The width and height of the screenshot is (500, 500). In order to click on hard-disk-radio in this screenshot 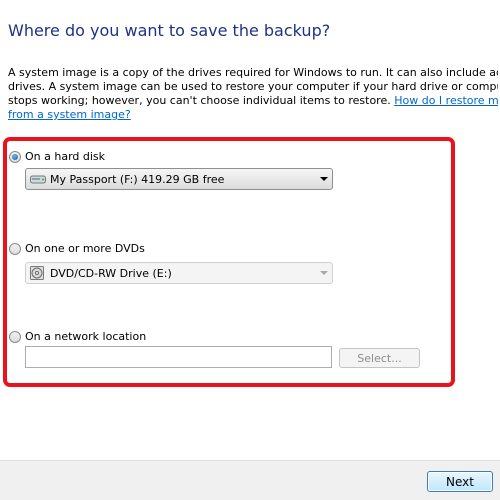, I will do `click(15, 156)`.